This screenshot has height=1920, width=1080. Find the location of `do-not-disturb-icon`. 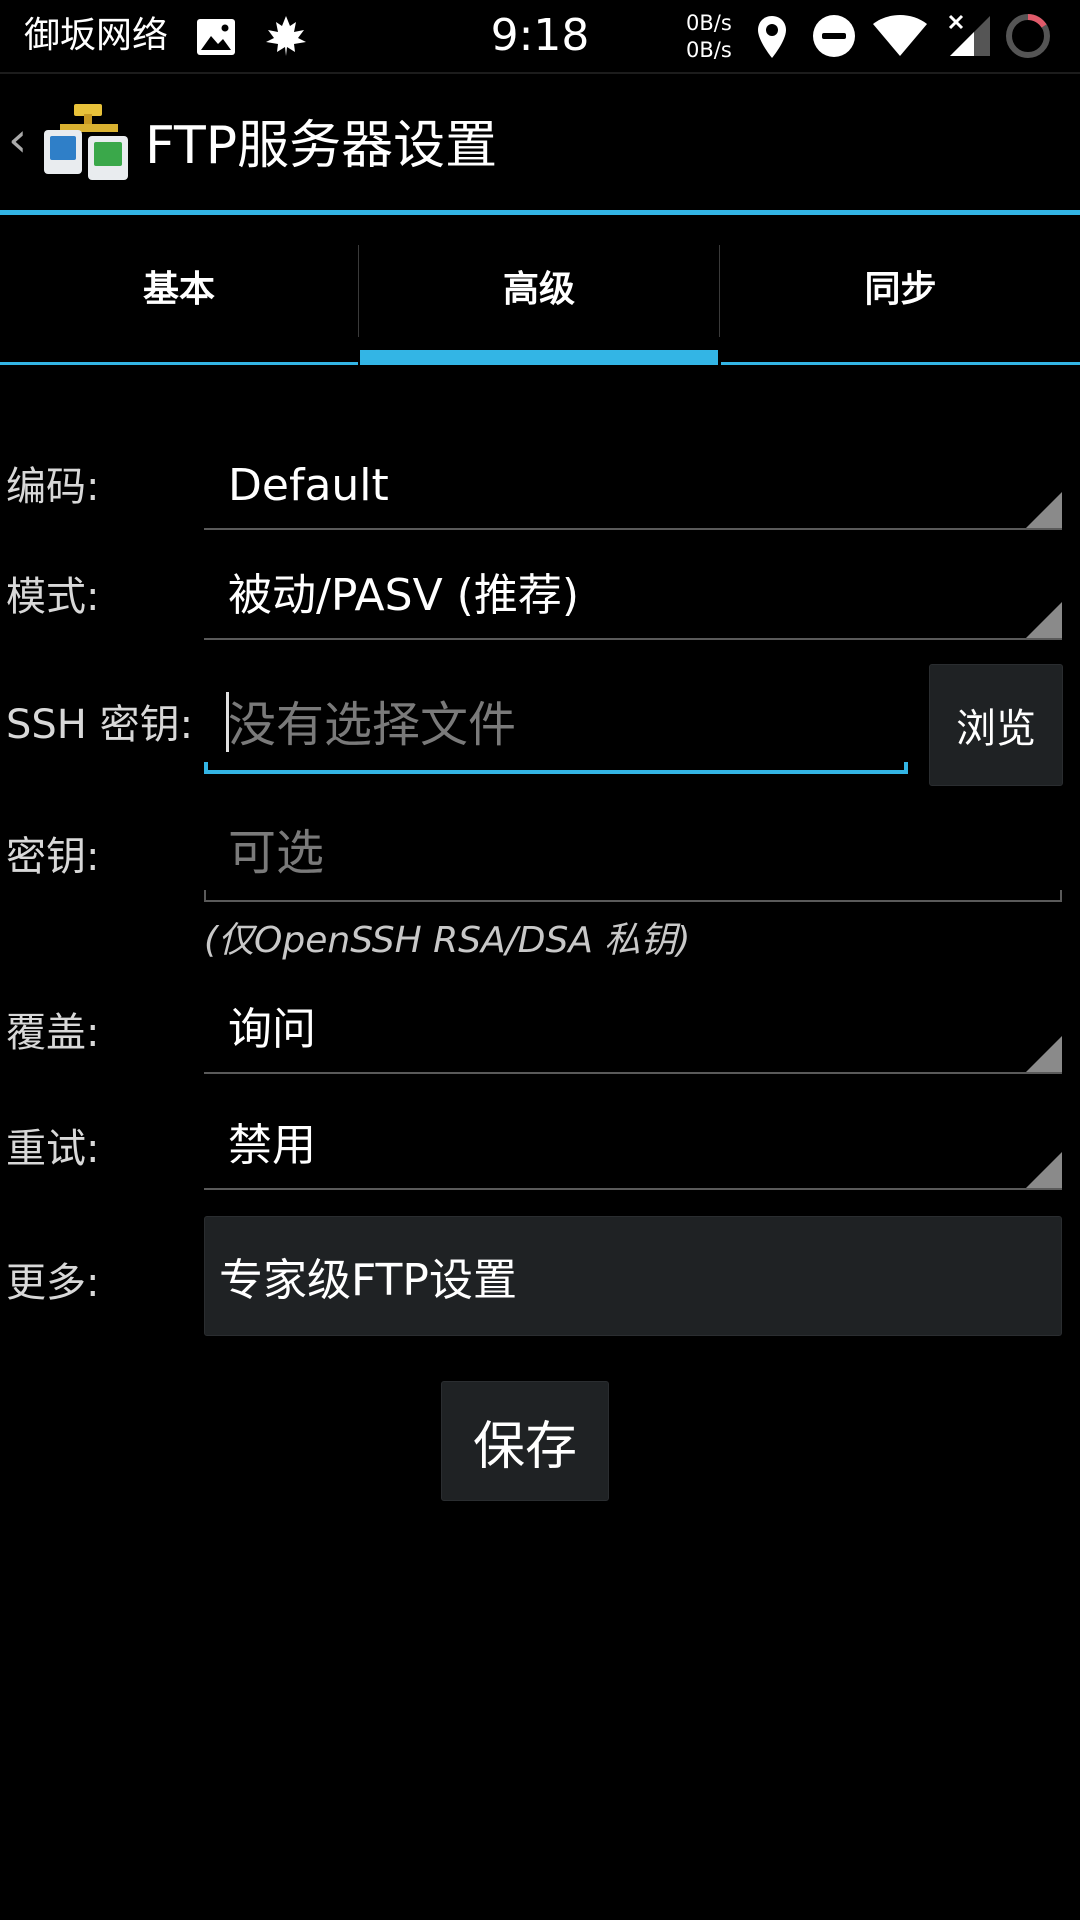

do-not-disturb-icon is located at coordinates (834, 36).